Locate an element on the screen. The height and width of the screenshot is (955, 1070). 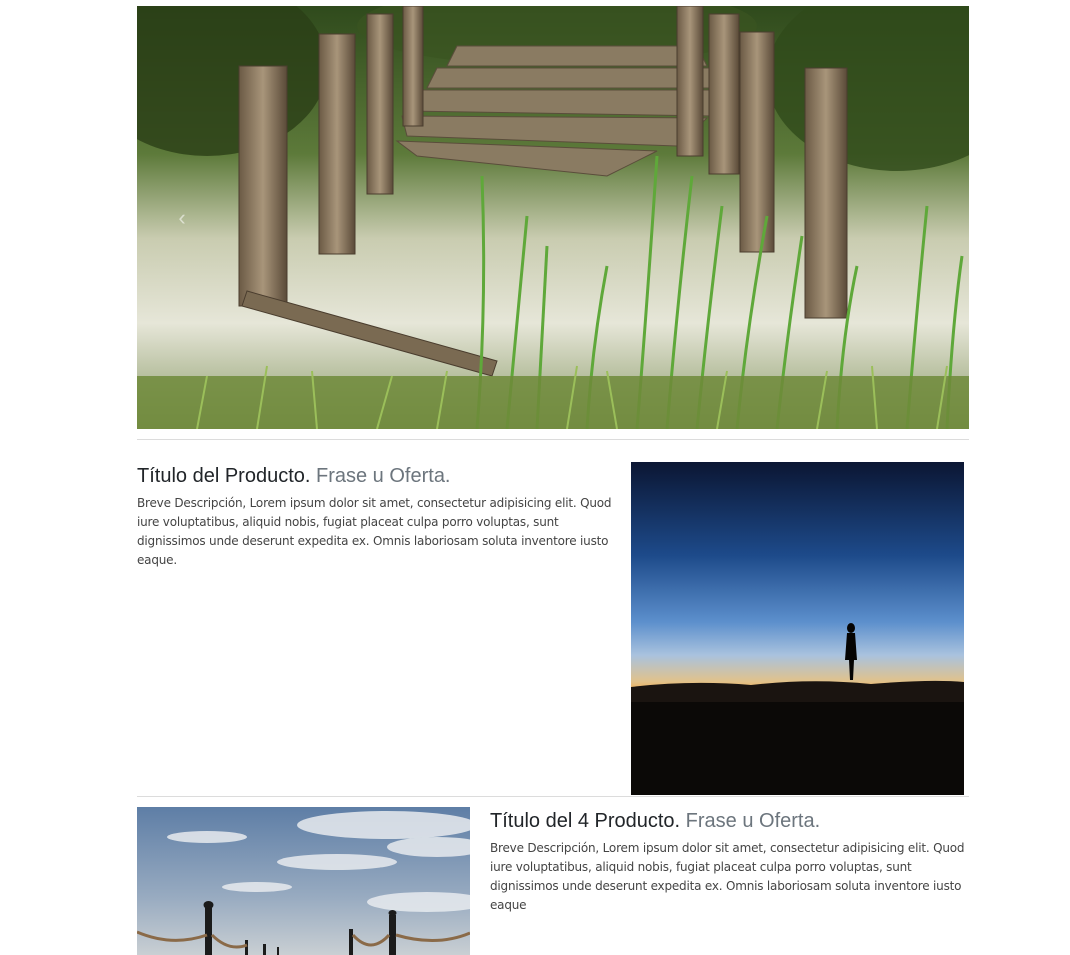
feature-heading: Título del Producto. Frase u Oferta. is located at coordinates (377, 476).